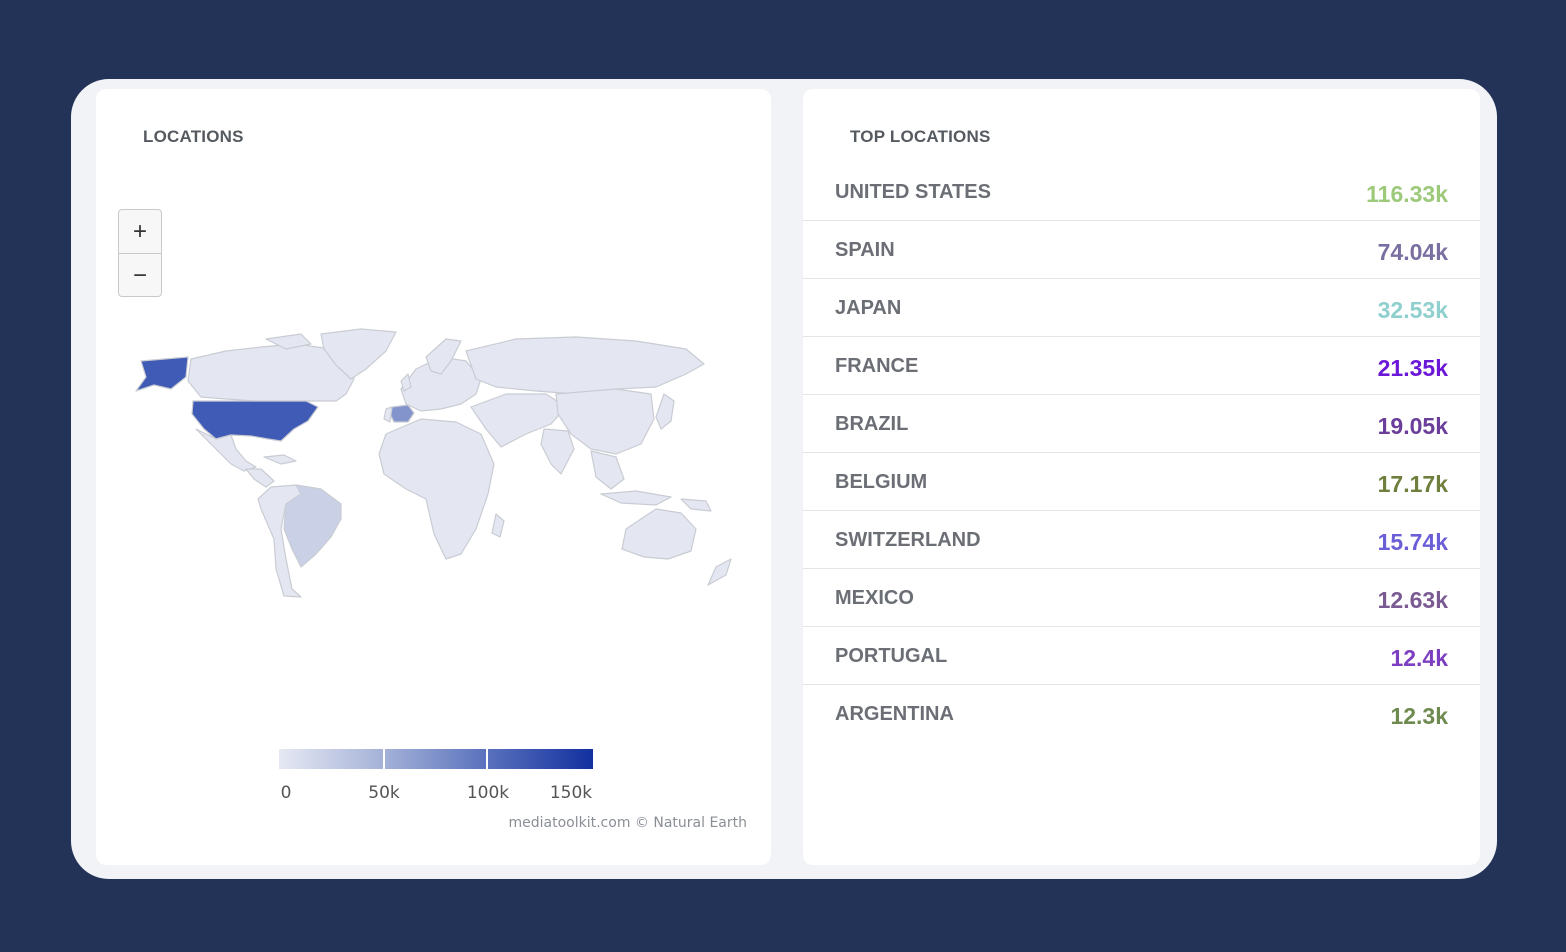 The height and width of the screenshot is (952, 1566). What do you see at coordinates (696, 505) in the screenshot?
I see `country-papua-new-guinea` at bounding box center [696, 505].